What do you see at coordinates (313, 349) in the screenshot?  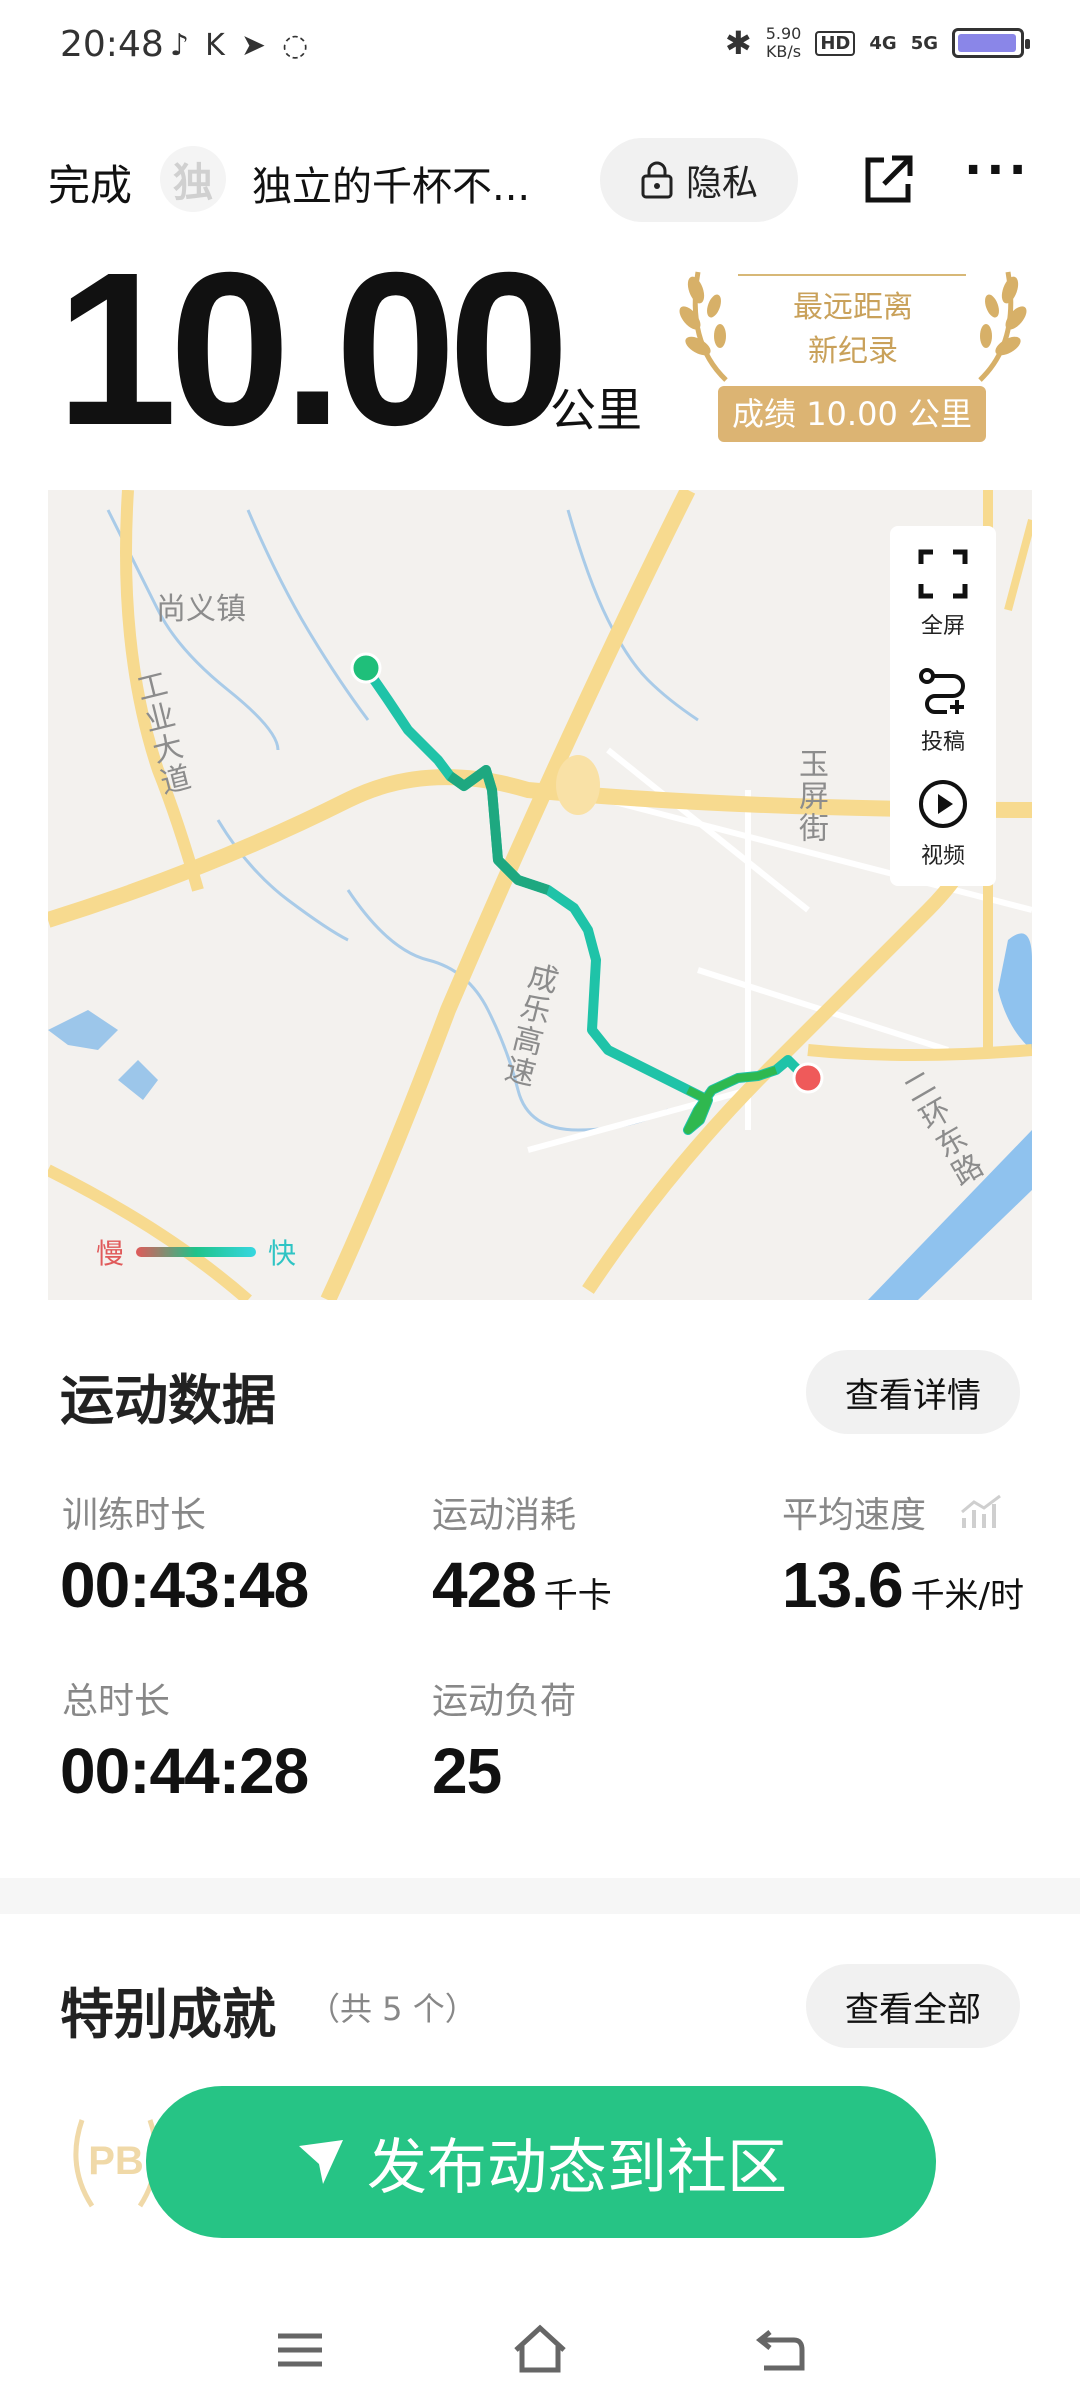 I see `distance-value: 10.00` at bounding box center [313, 349].